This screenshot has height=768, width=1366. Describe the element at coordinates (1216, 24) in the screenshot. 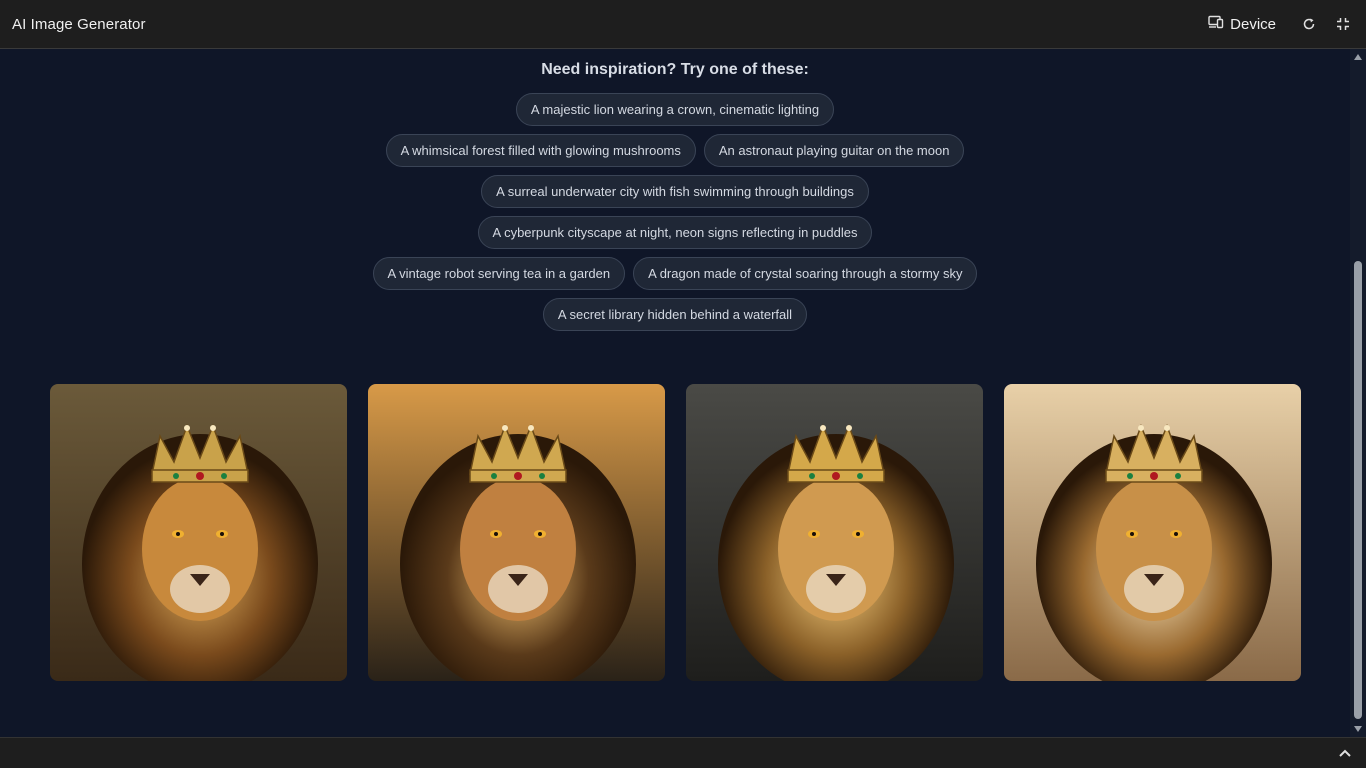

I see `device-icon` at that location.